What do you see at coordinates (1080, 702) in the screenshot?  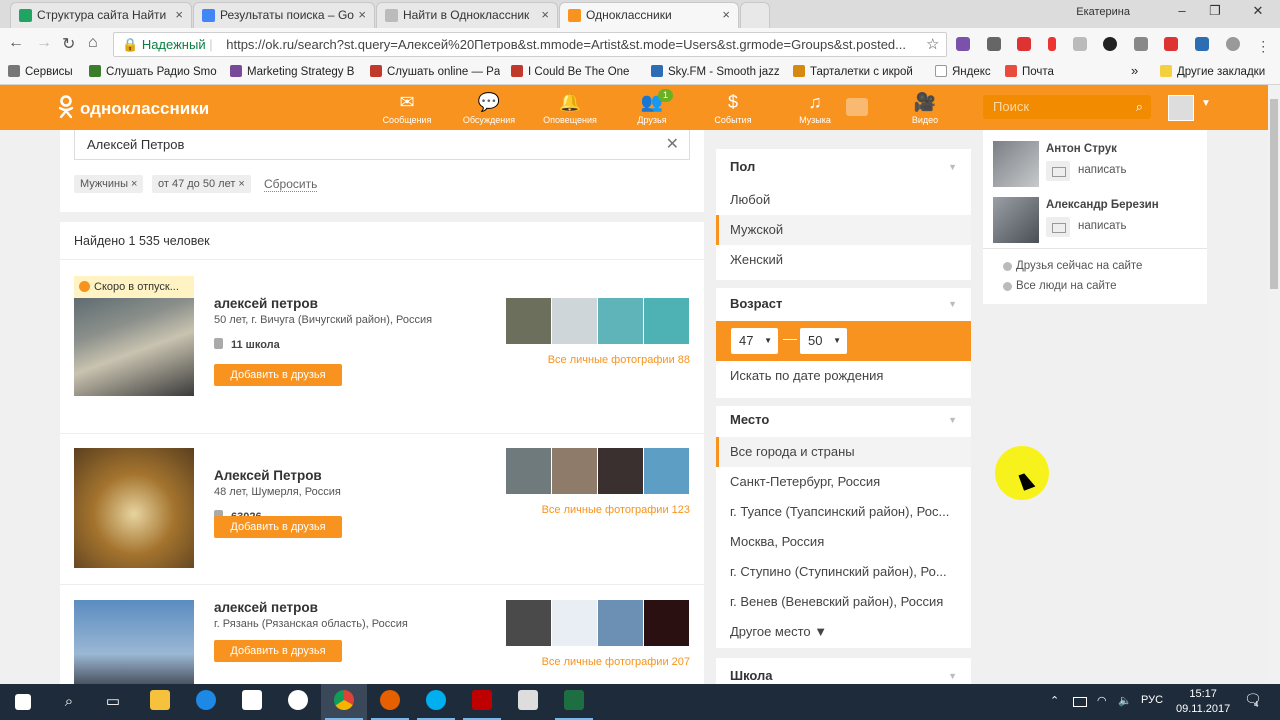 I see `network-icon` at bounding box center [1080, 702].